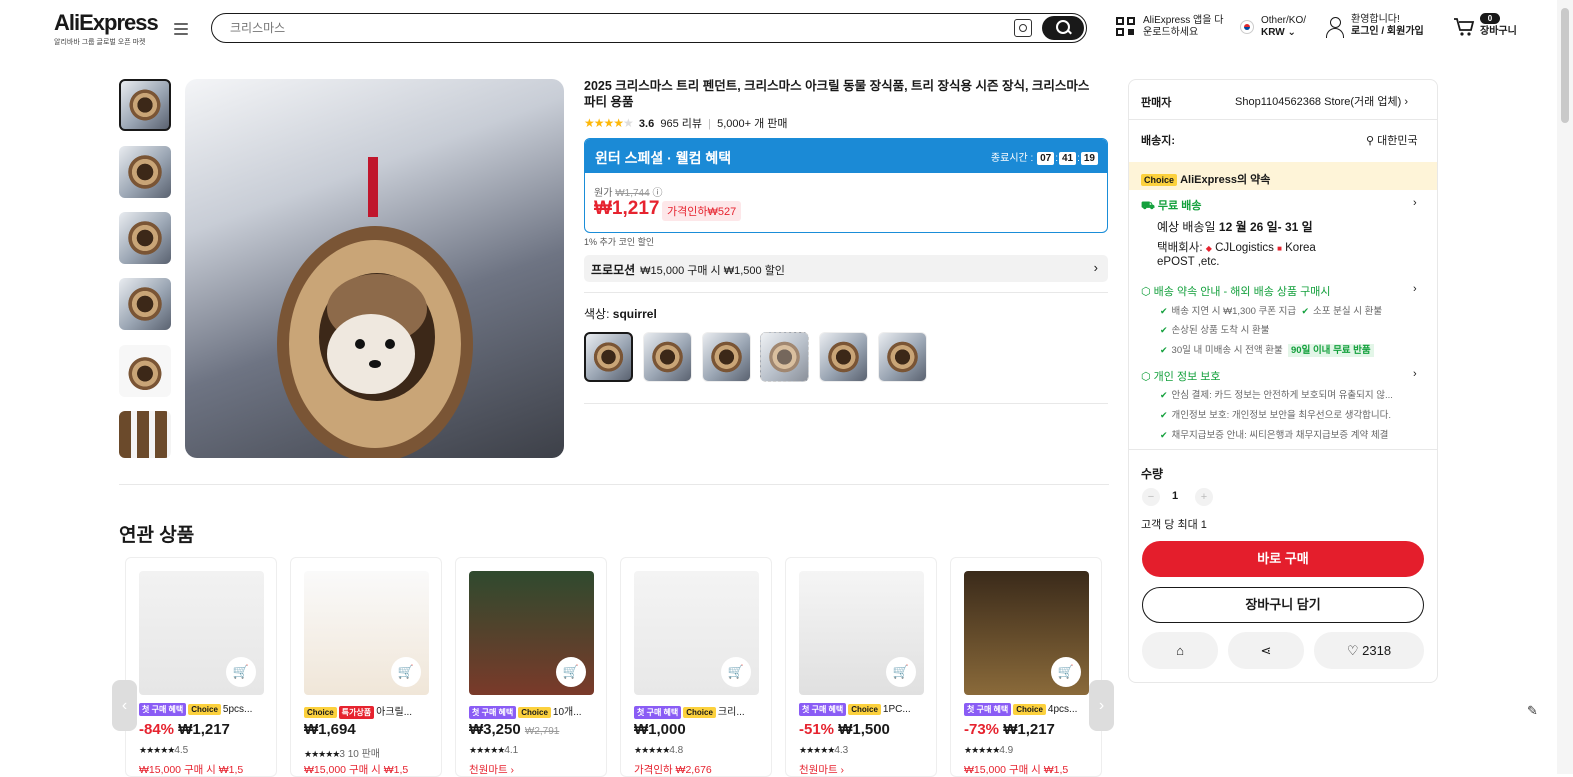 The height and width of the screenshot is (777, 1573). I want to click on scrollbar, so click(1565, 387).